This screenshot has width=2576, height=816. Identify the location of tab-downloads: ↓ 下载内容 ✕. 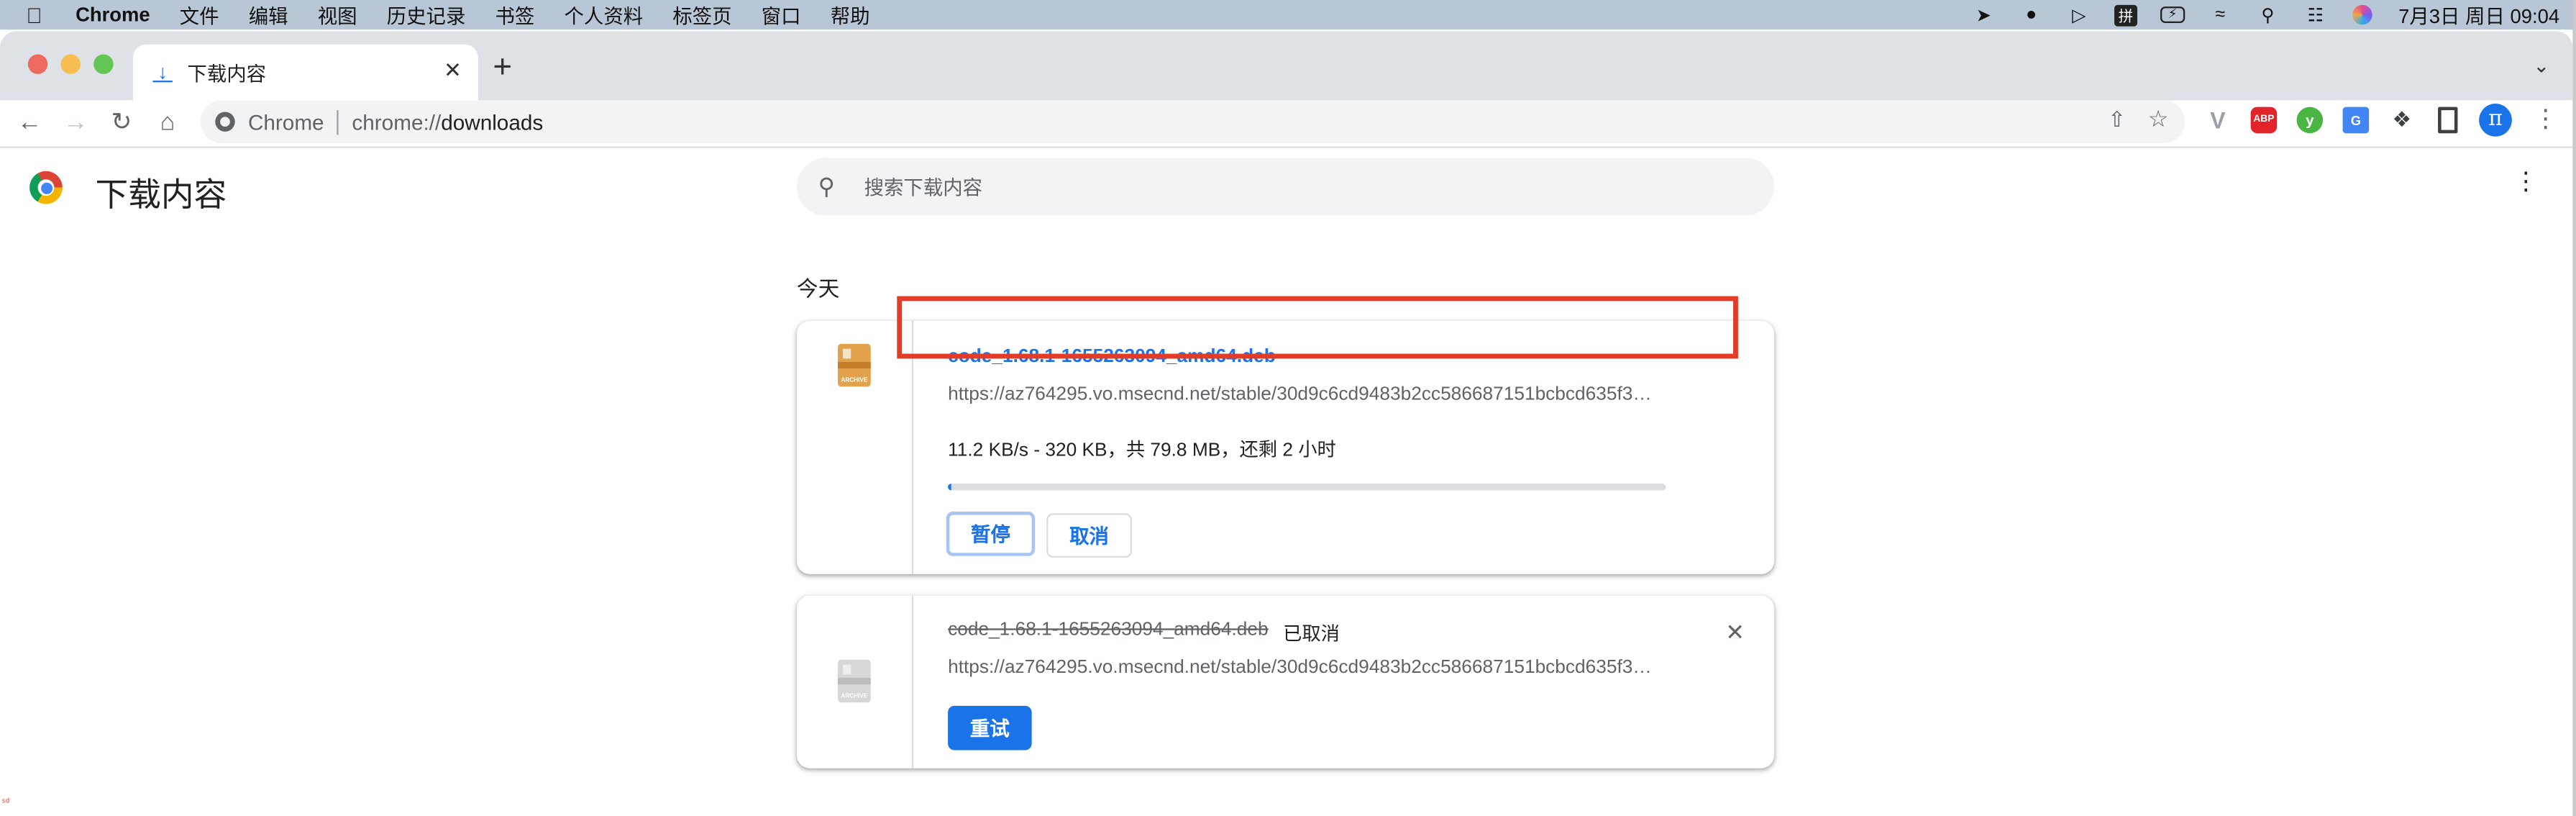
(305, 72).